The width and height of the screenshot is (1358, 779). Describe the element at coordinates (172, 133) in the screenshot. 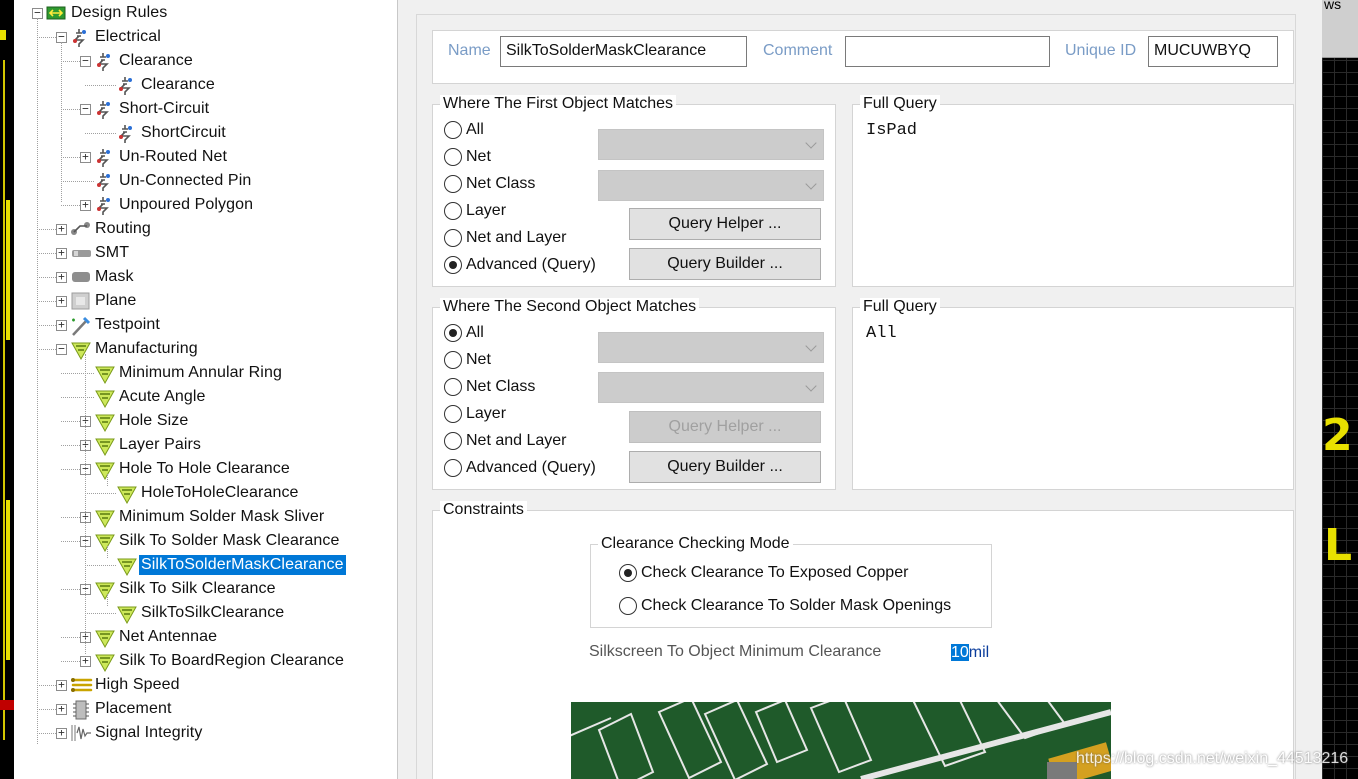

I see `tree-item-shortcircuit: ShortCircuit` at that location.